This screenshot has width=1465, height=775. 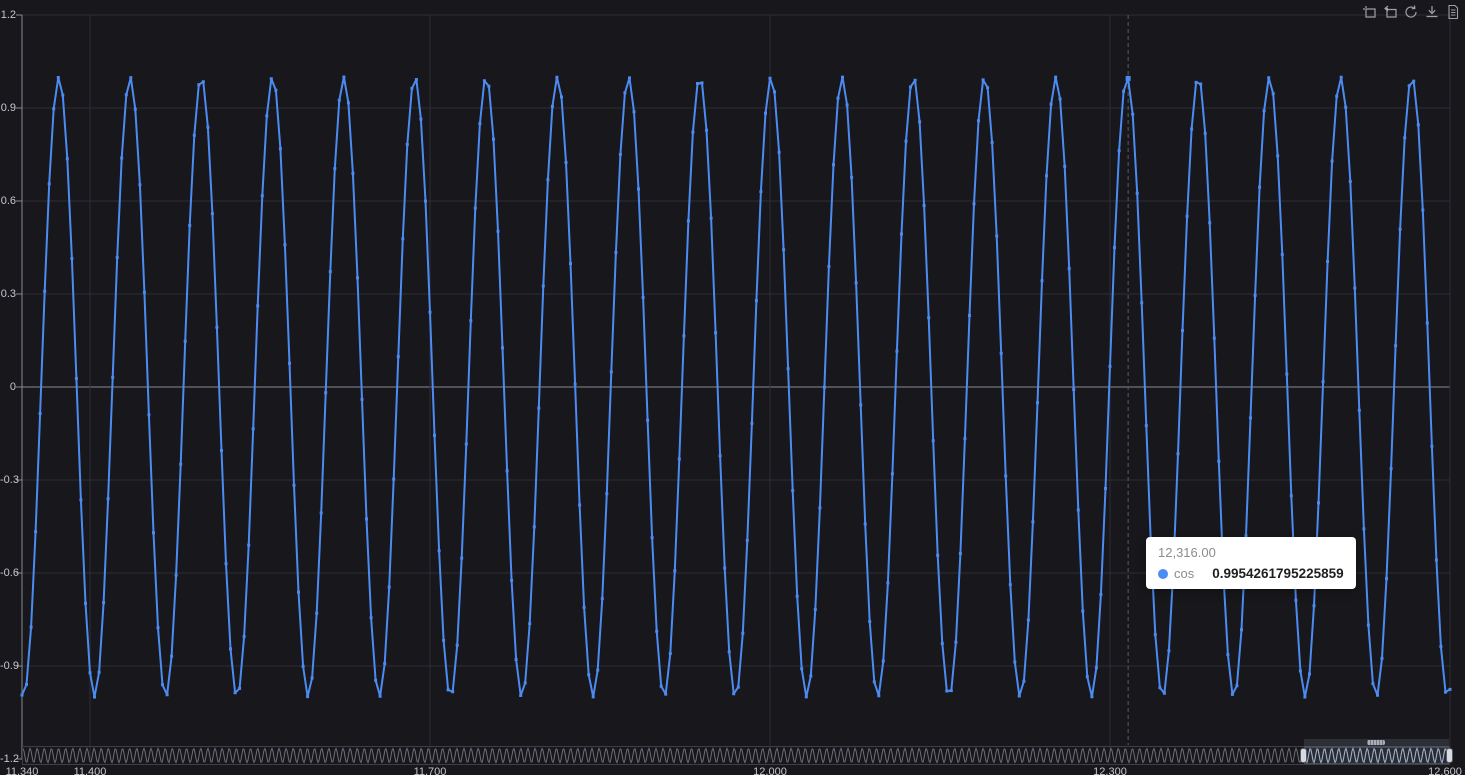 What do you see at coordinates (9, 666) in the screenshot?
I see `y-axis-label: -0.9` at bounding box center [9, 666].